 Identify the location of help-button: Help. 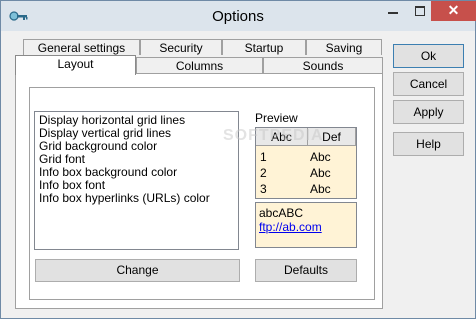
(428, 144).